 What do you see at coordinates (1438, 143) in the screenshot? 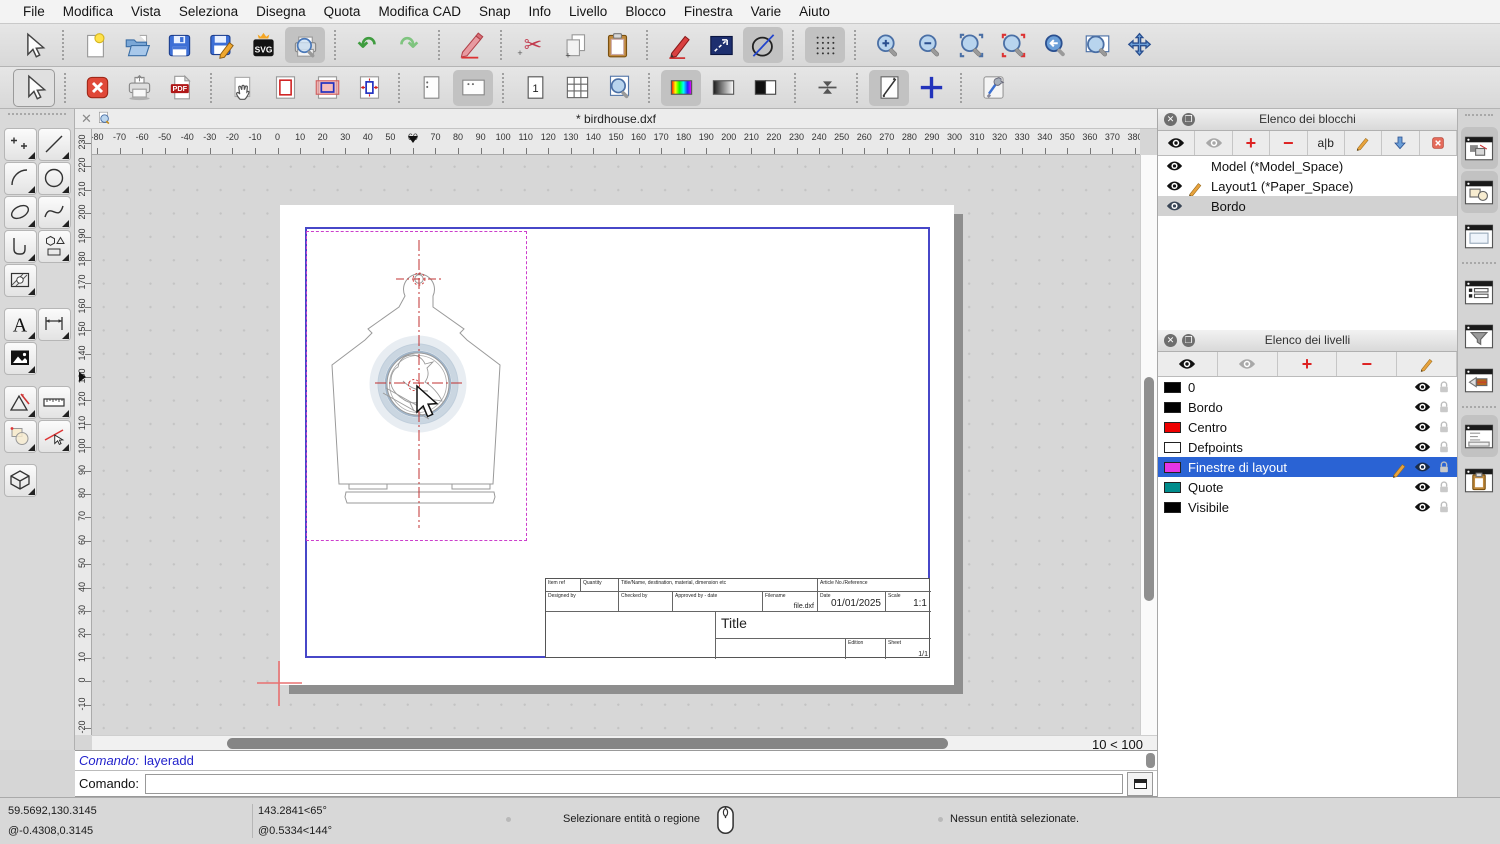
I see `purge-blocks-button` at bounding box center [1438, 143].